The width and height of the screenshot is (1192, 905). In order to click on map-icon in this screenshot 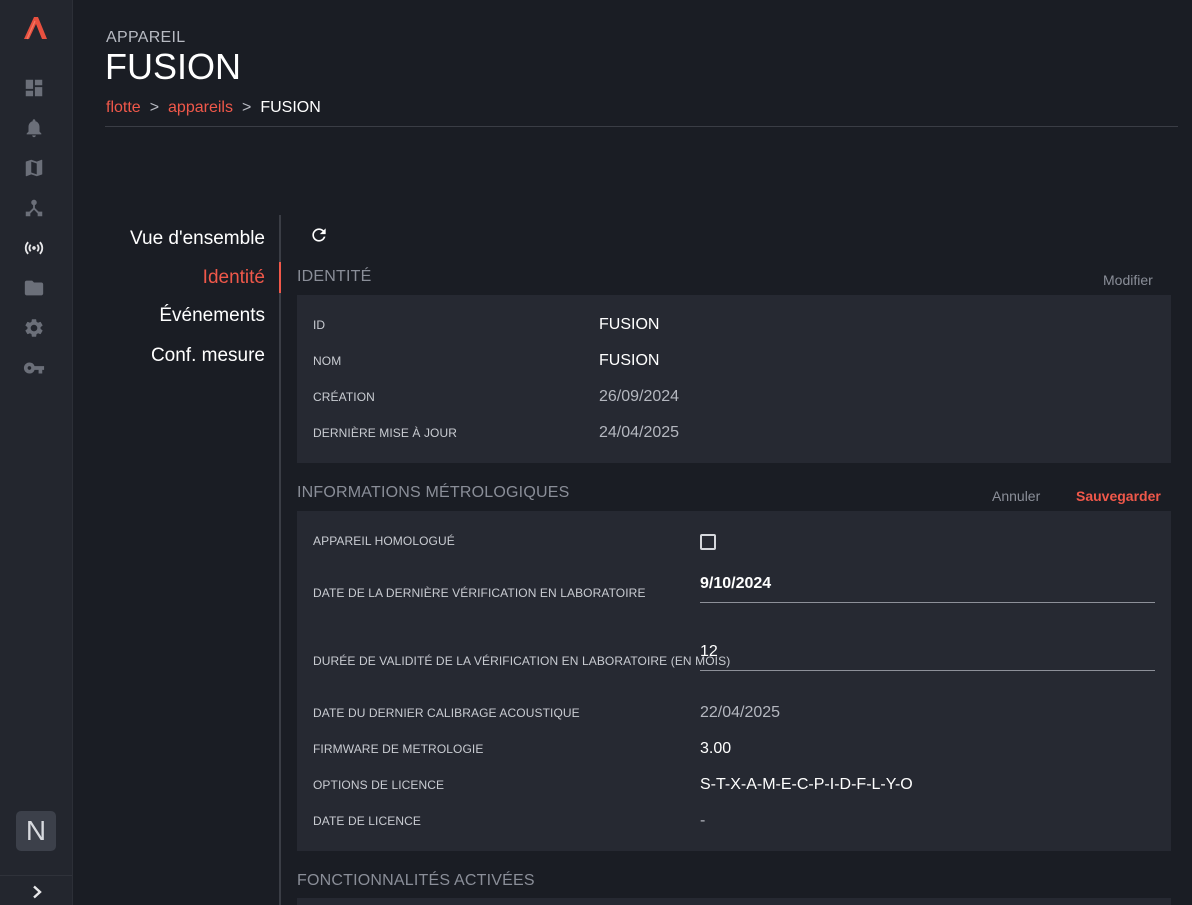, I will do `click(34, 168)`.